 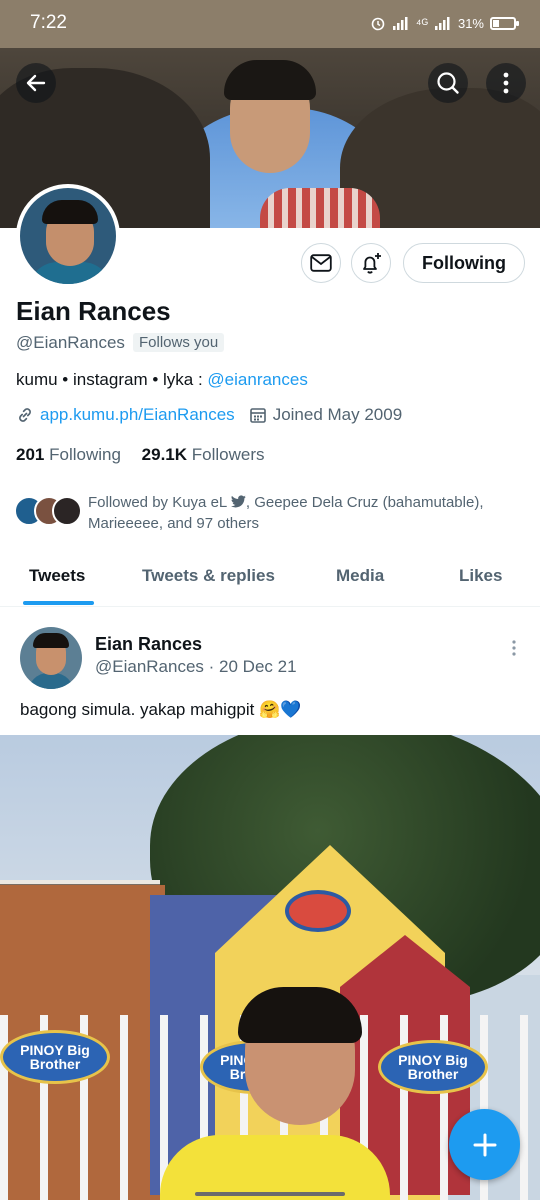 What do you see at coordinates (93, 311) in the screenshot?
I see `profile-name: Eian Rances` at bounding box center [93, 311].